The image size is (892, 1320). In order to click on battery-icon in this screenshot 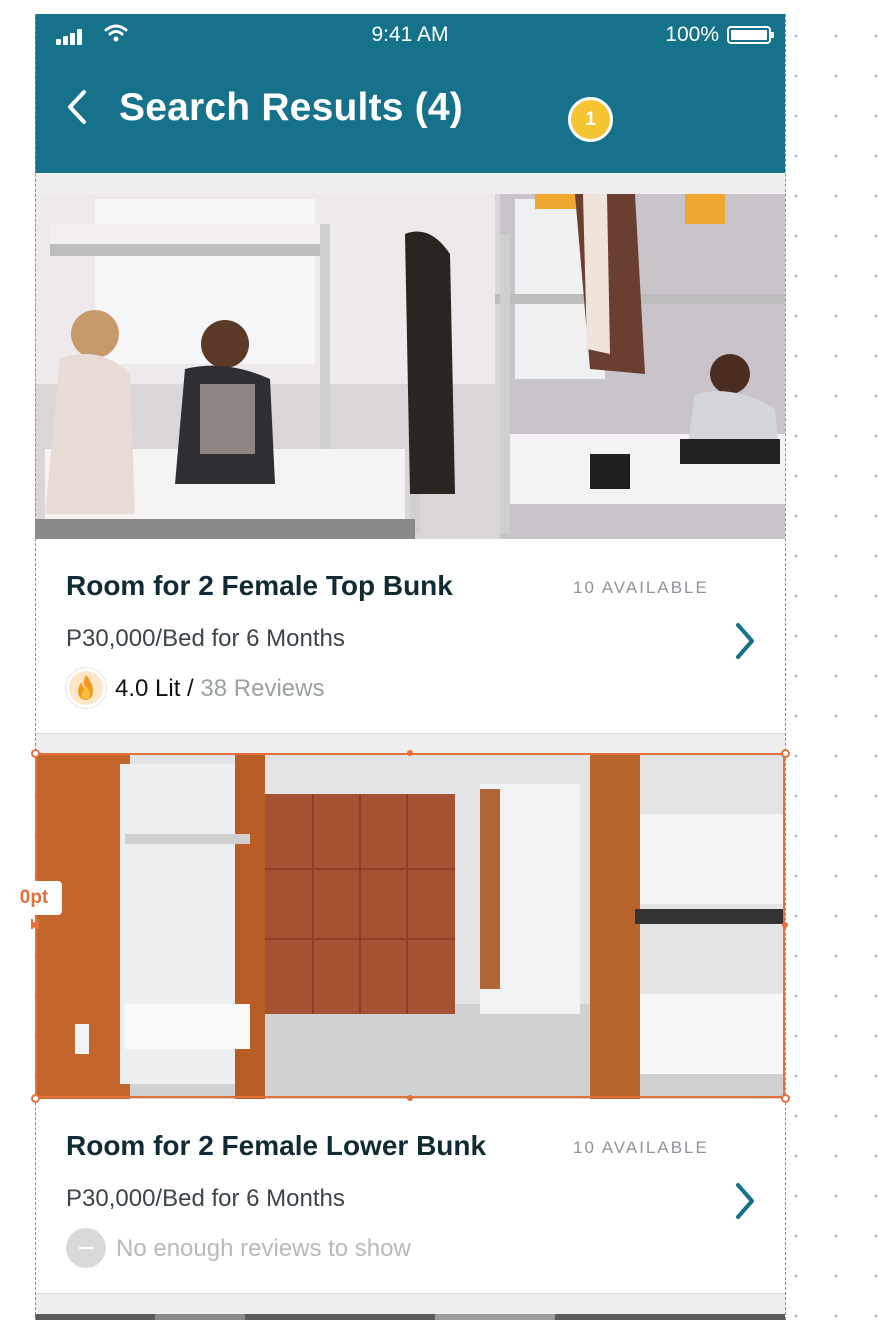, I will do `click(750, 35)`.